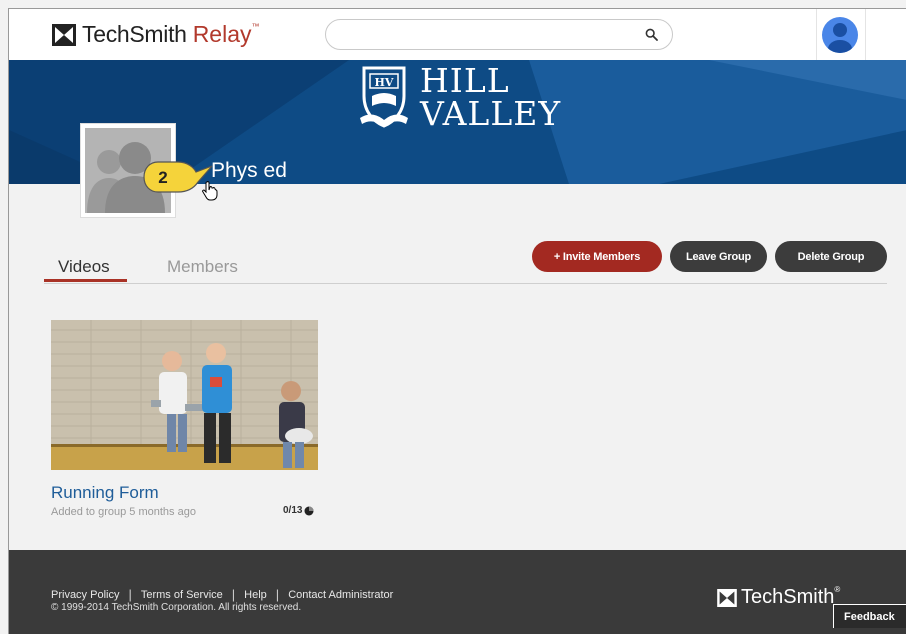 The height and width of the screenshot is (634, 906). Describe the element at coordinates (293, 510) in the screenshot. I see `video-view-count-value: 0/13` at that location.